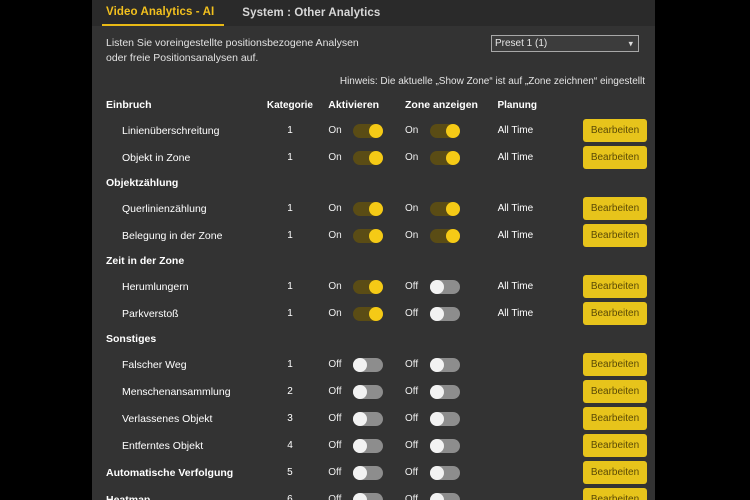  I want to click on table-row: Objekt in Zone 1 On On All Time Bearbeiten, so click(373, 157).